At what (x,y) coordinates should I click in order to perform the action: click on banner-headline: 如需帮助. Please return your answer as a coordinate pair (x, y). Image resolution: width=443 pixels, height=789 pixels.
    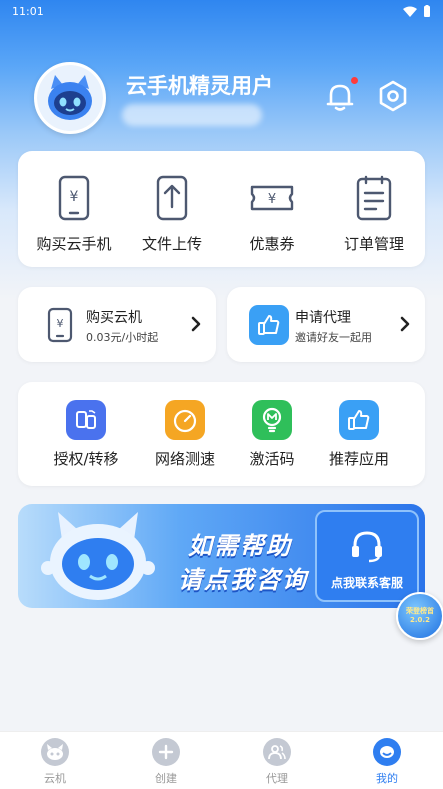
    Looking at the image, I should click on (240, 546).